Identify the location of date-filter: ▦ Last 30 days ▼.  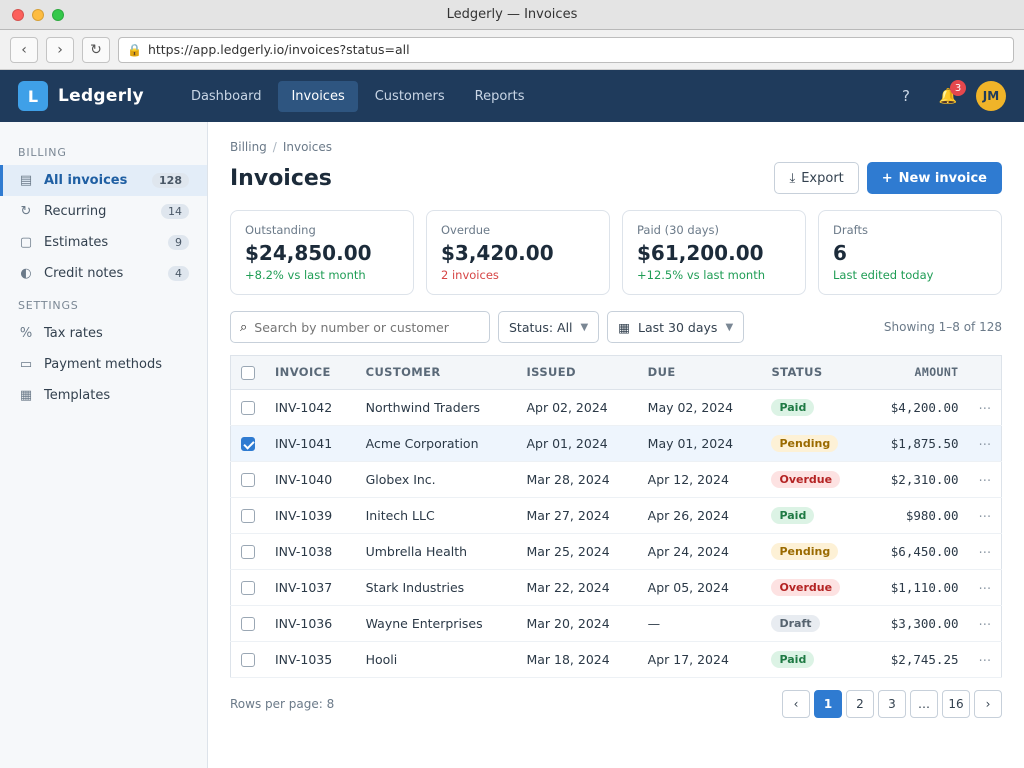
(676, 327).